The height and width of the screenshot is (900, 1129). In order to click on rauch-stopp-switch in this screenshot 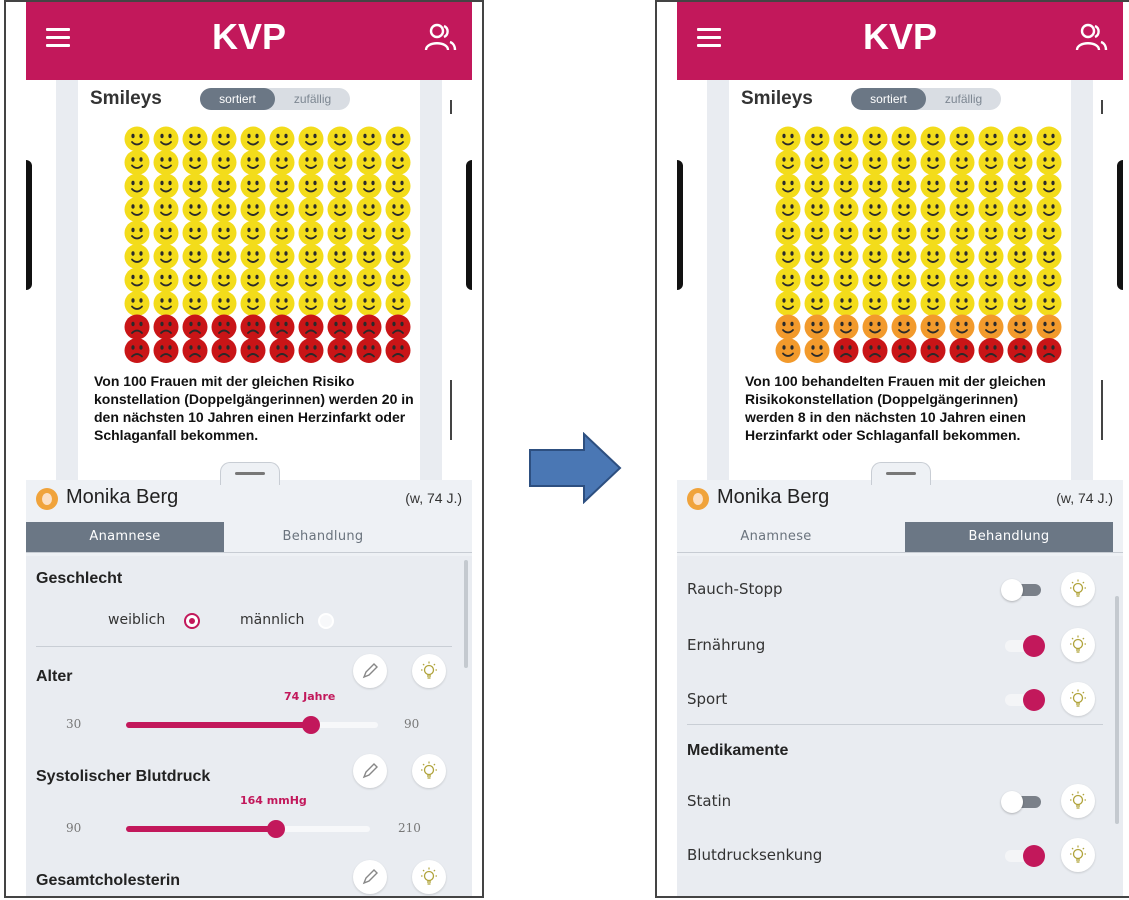, I will do `click(1021, 590)`.